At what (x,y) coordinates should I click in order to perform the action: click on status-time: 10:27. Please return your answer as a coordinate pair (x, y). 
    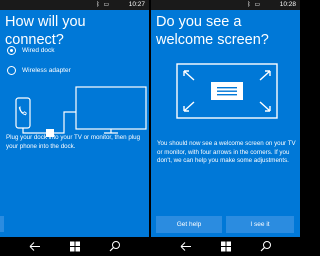
    Looking at the image, I should click on (136, 4).